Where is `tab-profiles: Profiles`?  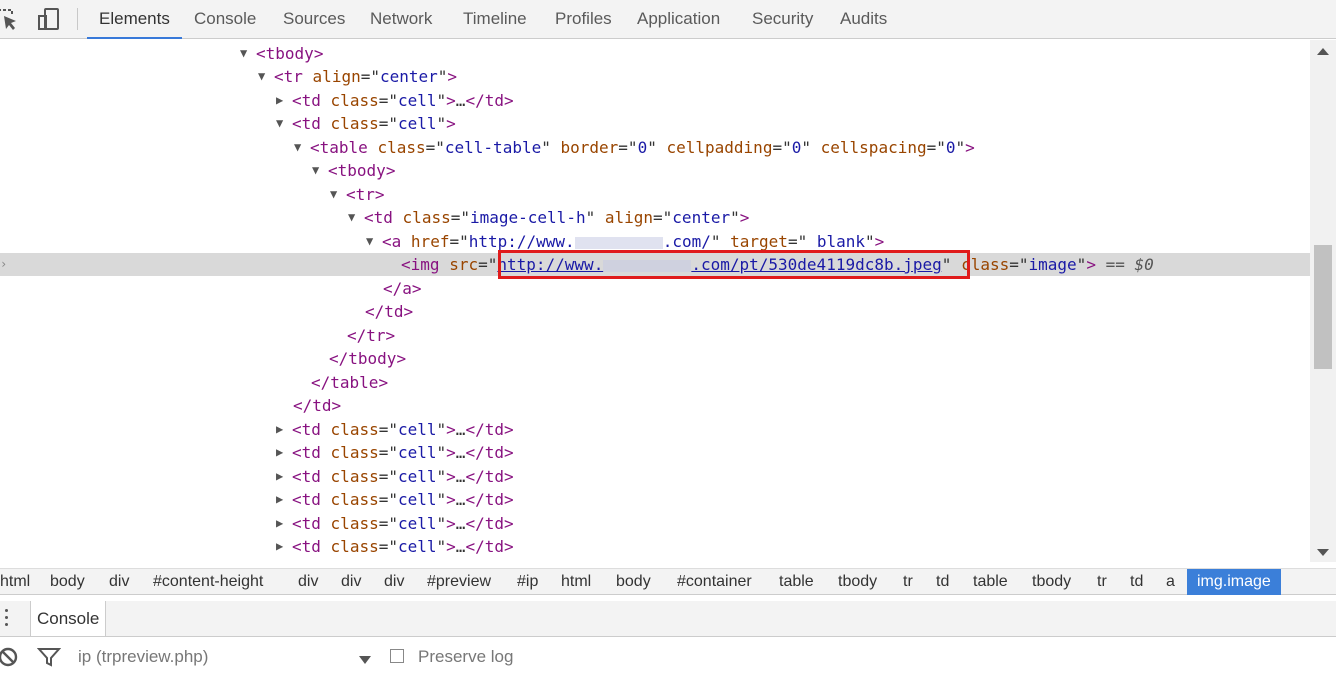
tab-profiles: Profiles is located at coordinates (583, 19).